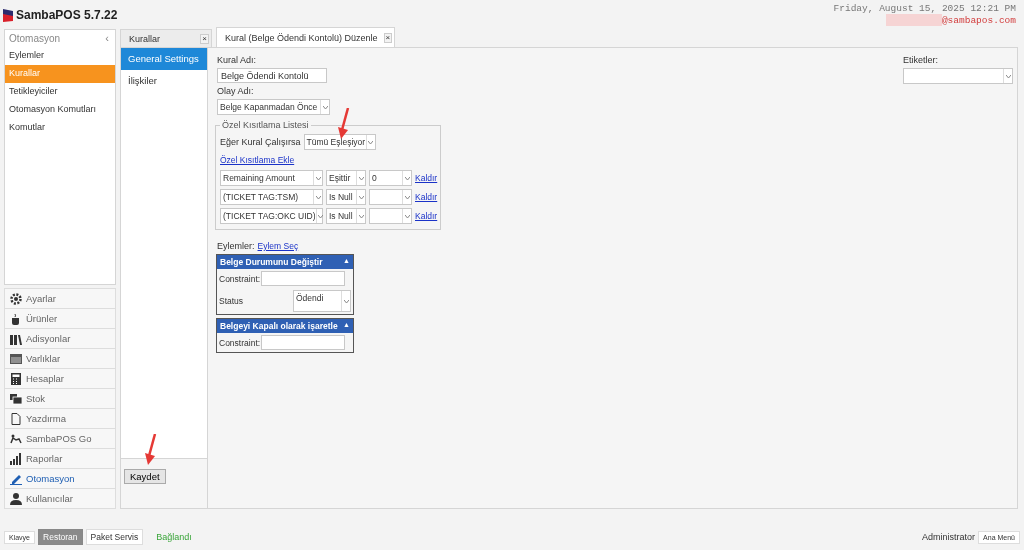  What do you see at coordinates (164, 59) in the screenshot?
I see `section-tab: General Settings` at bounding box center [164, 59].